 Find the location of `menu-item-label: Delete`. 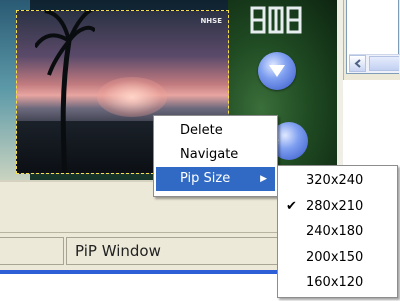

menu-item-label: Delete is located at coordinates (201, 130).